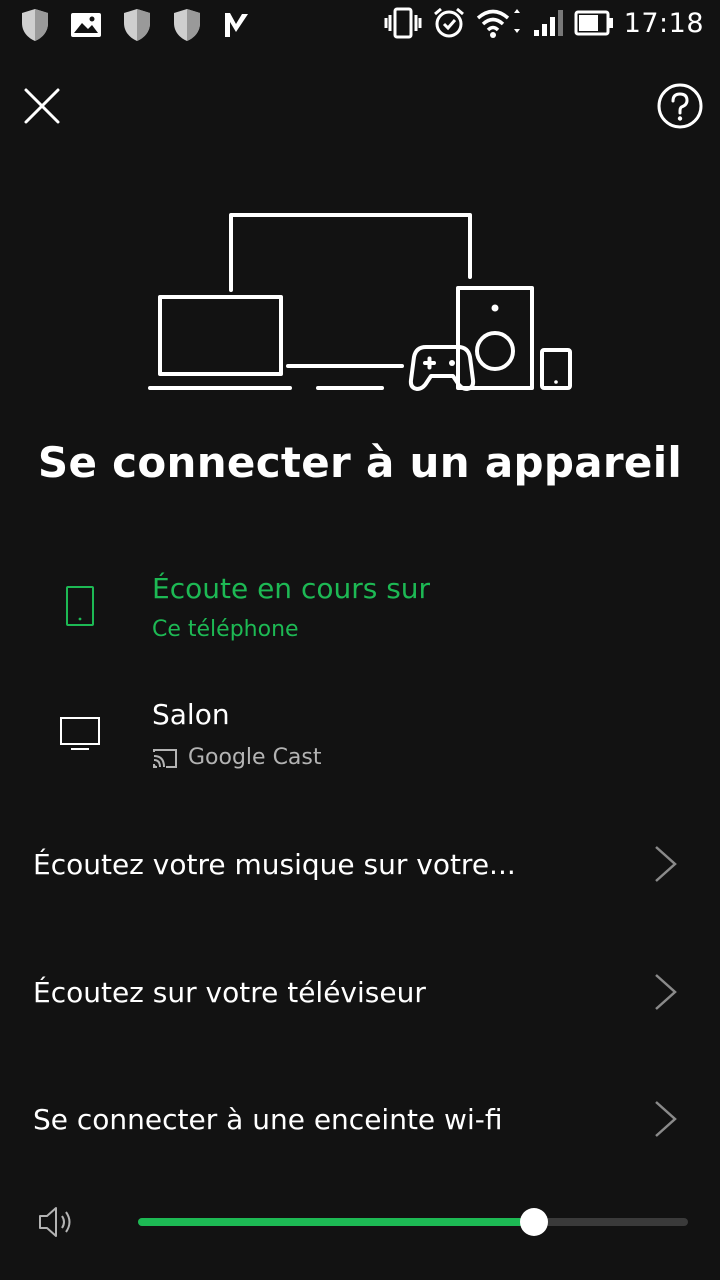 The image size is (720, 1280). What do you see at coordinates (236, 25) in the screenshot?
I see `check-app-icon` at bounding box center [236, 25].